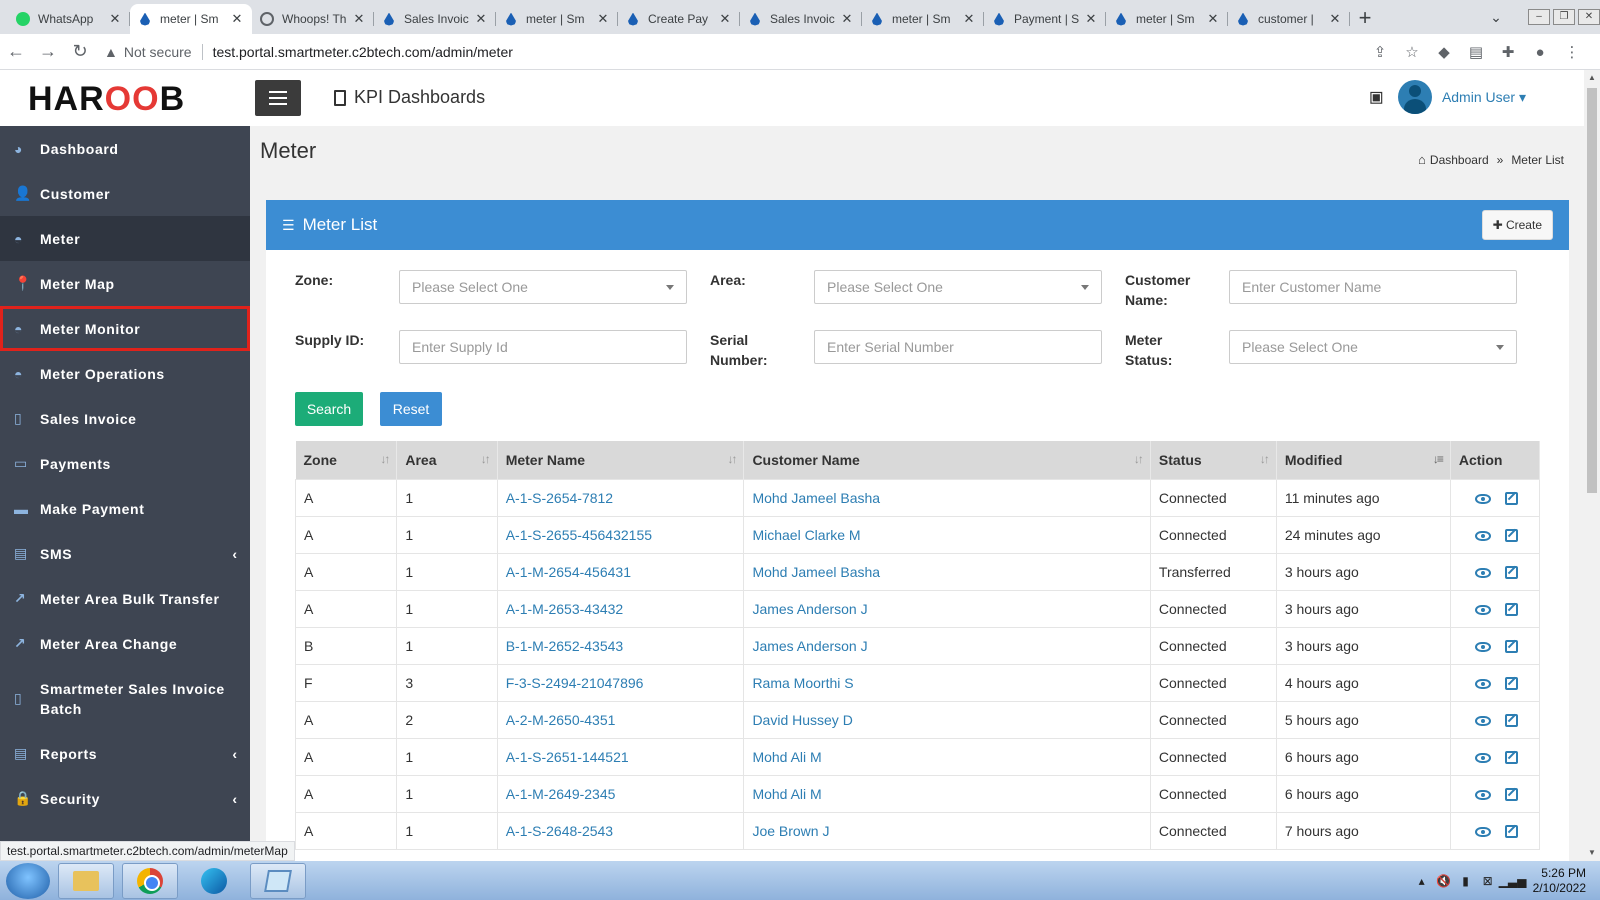  What do you see at coordinates (150, 880) in the screenshot?
I see `taskbar-chrome` at bounding box center [150, 880].